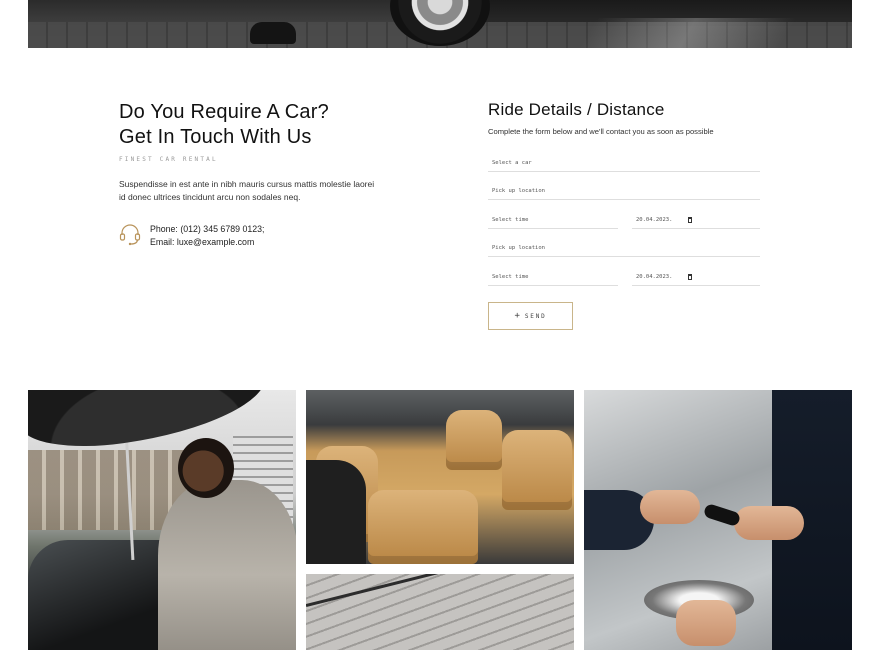  Describe the element at coordinates (553, 278) in the screenshot. I see `select-time-field-2: Select time` at that location.